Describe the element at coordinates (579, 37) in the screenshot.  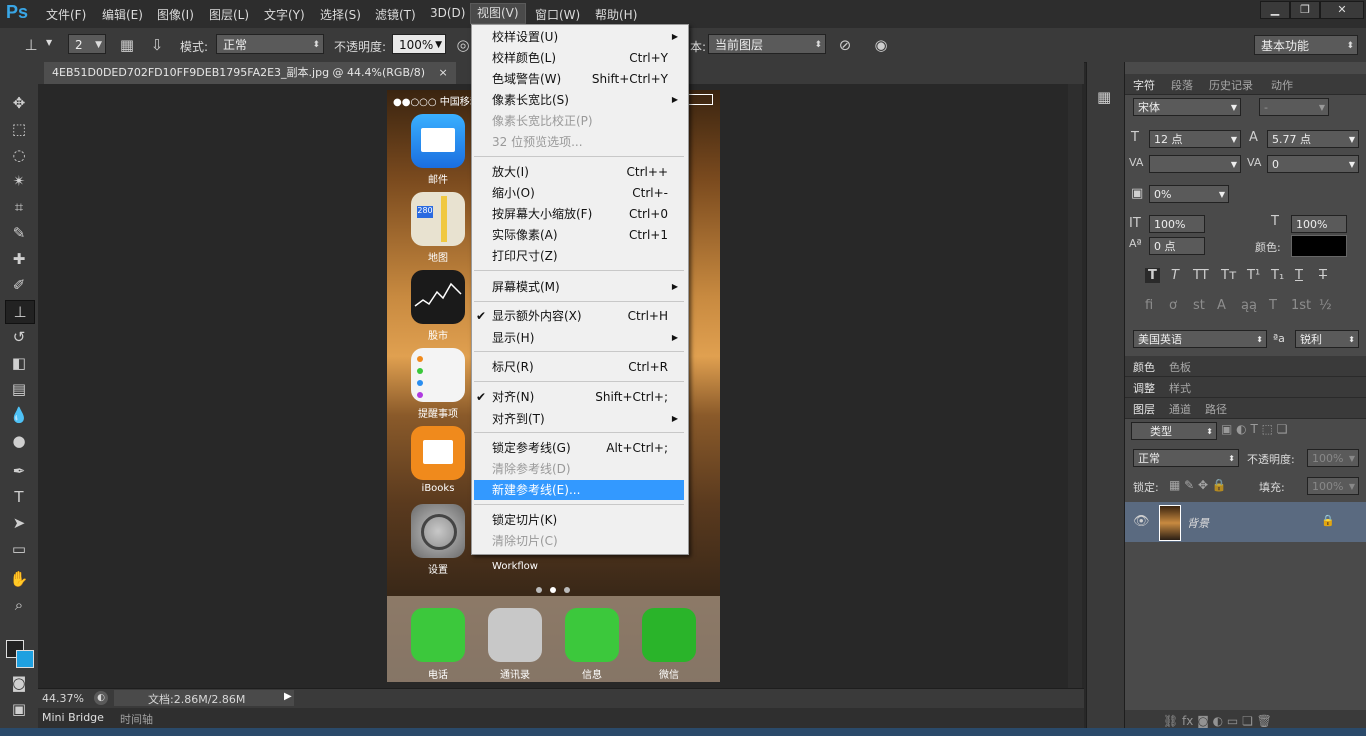
I see `menuitem-proof-setup: 校样设置(U) ▶` at that location.